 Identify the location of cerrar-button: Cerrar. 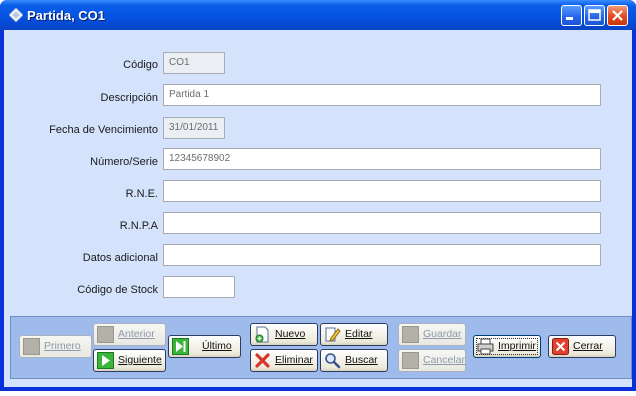
(582, 346).